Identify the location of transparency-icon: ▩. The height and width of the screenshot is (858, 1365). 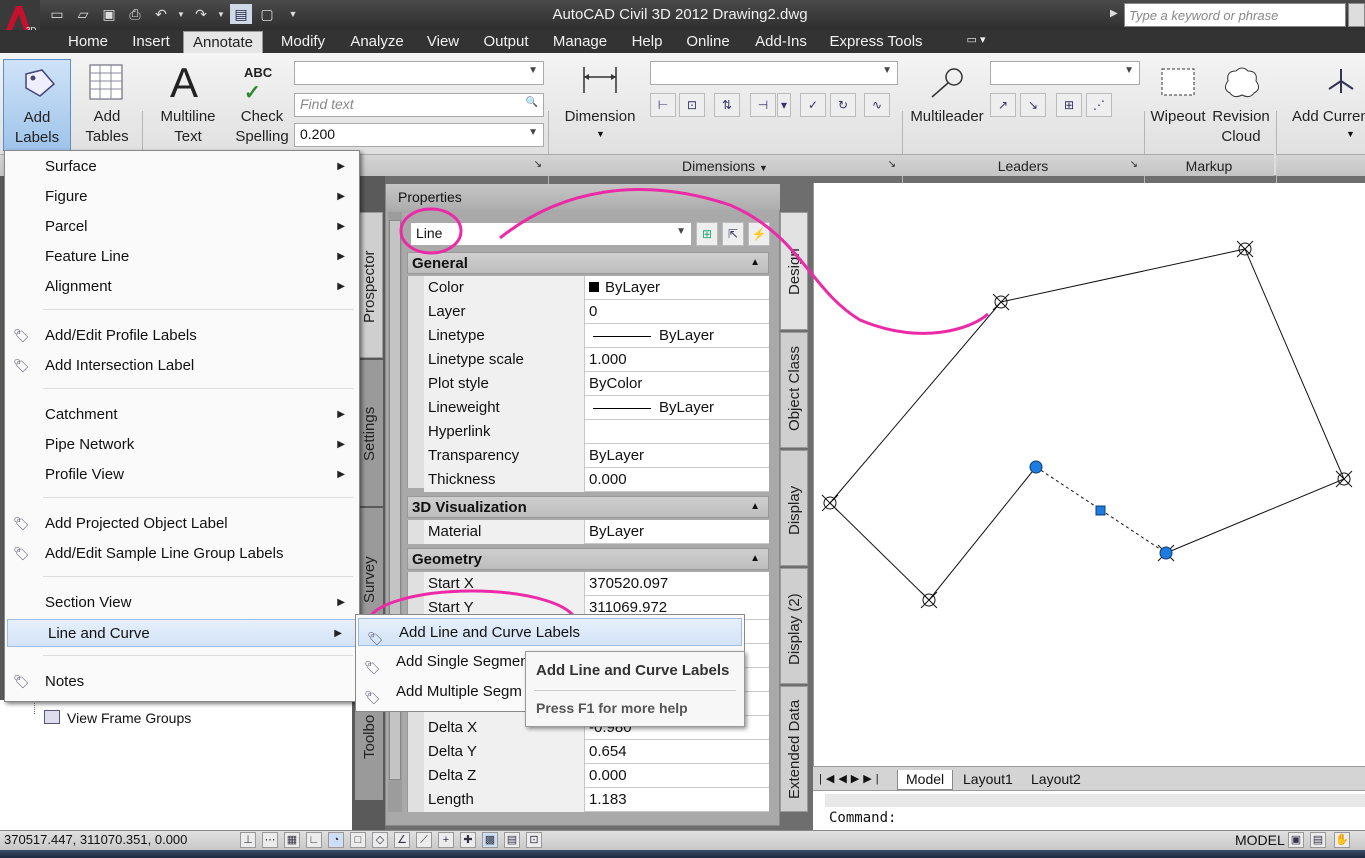
(490, 840).